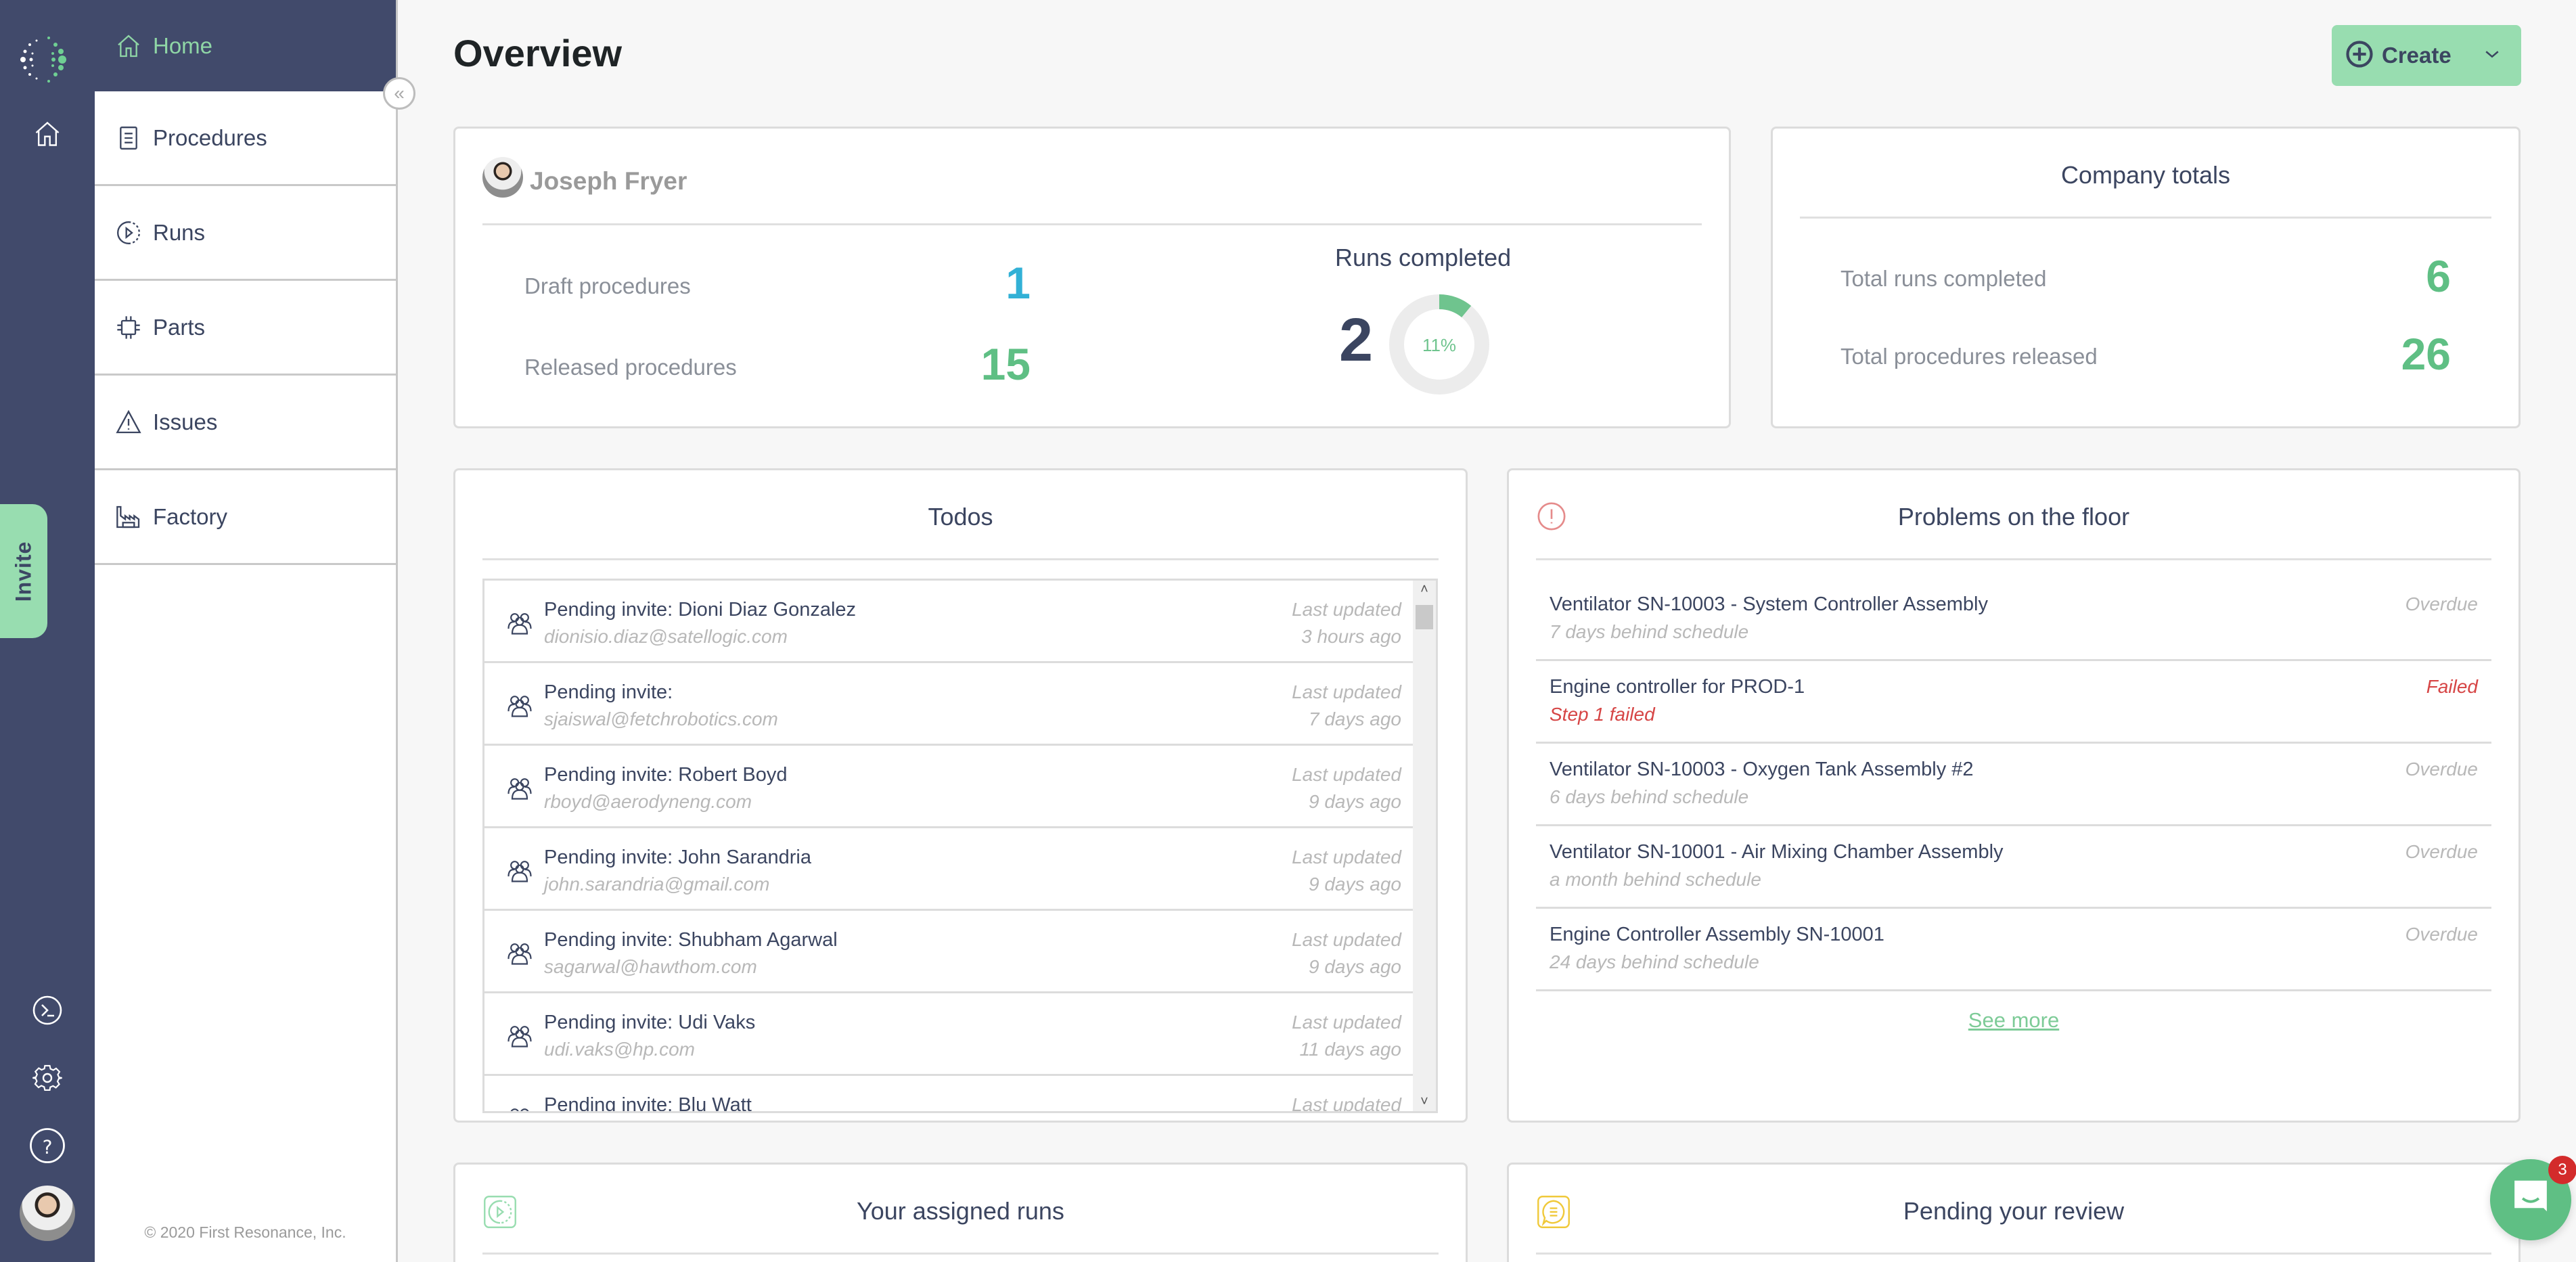 This screenshot has height=1262, width=2576. I want to click on donut-percent-label: 11%, so click(1439, 345).